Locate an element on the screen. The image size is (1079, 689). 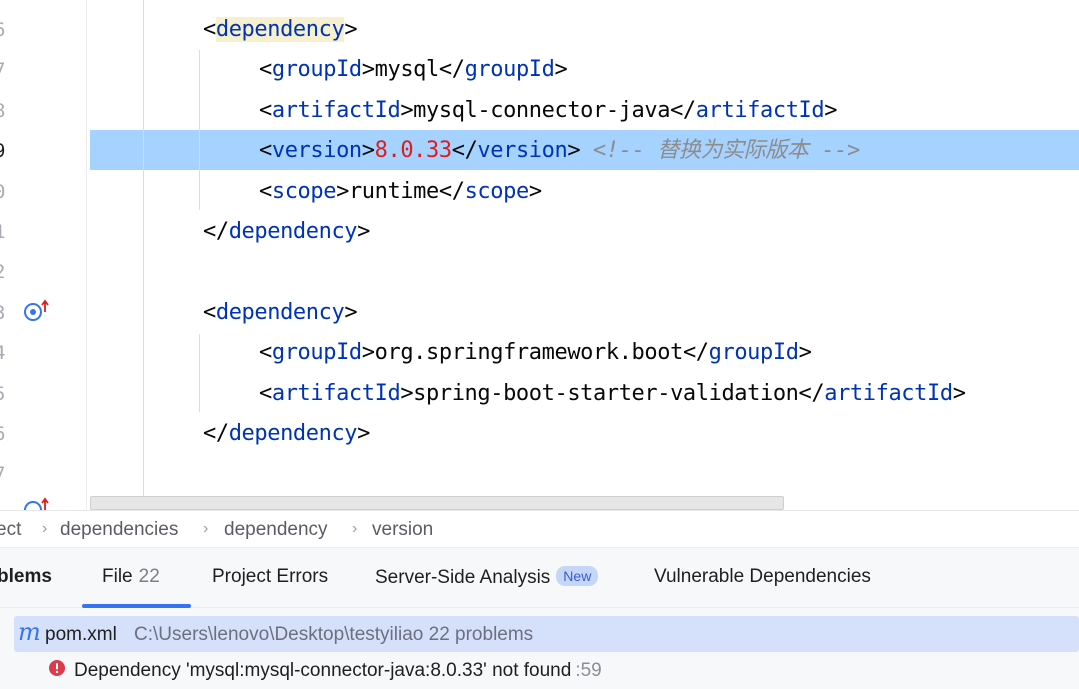
new-badge: New is located at coordinates (577, 576).